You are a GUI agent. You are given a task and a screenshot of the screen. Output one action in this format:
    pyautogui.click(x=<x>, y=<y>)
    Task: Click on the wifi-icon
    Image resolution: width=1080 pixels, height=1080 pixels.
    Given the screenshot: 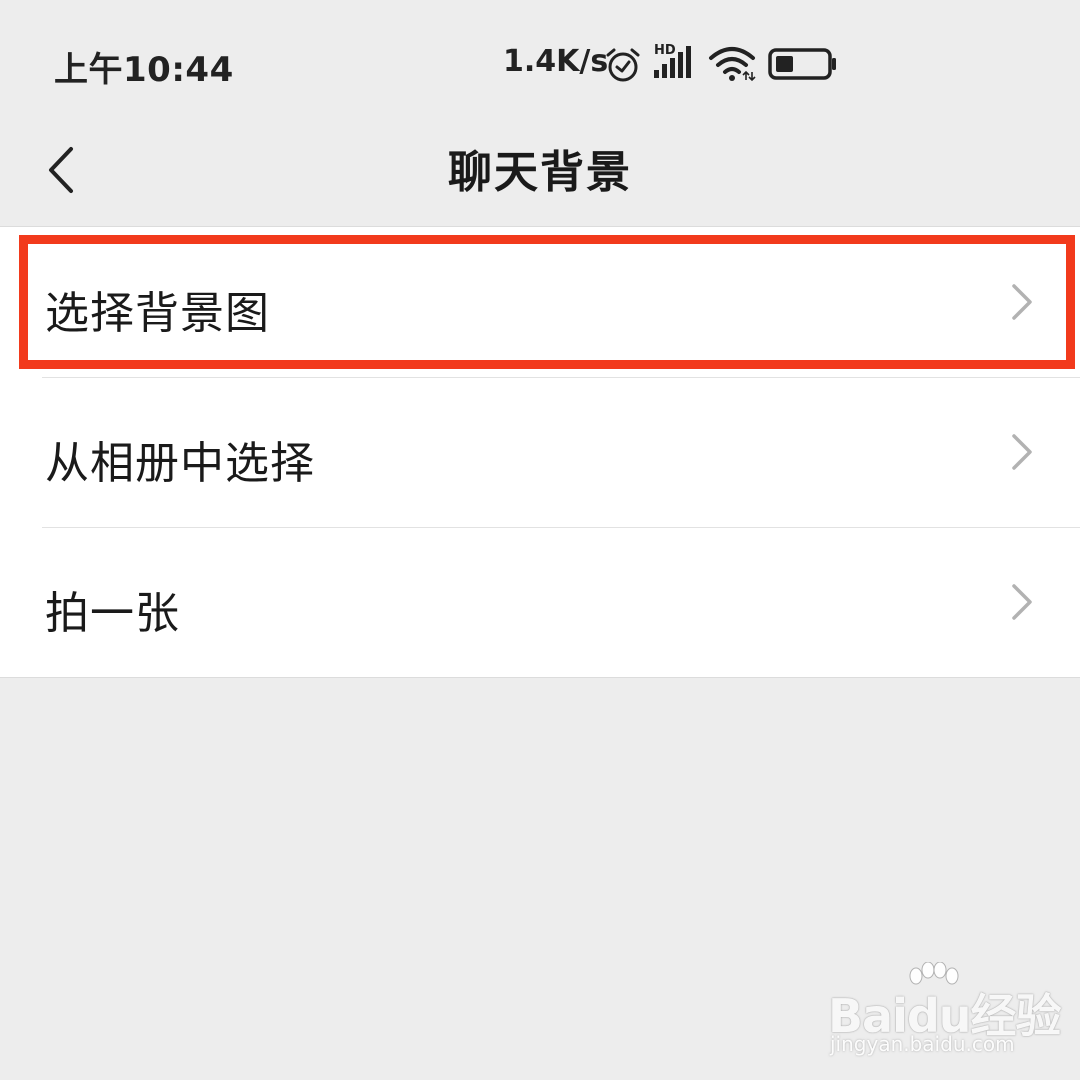 What is the action you would take?
    pyautogui.click(x=732, y=64)
    